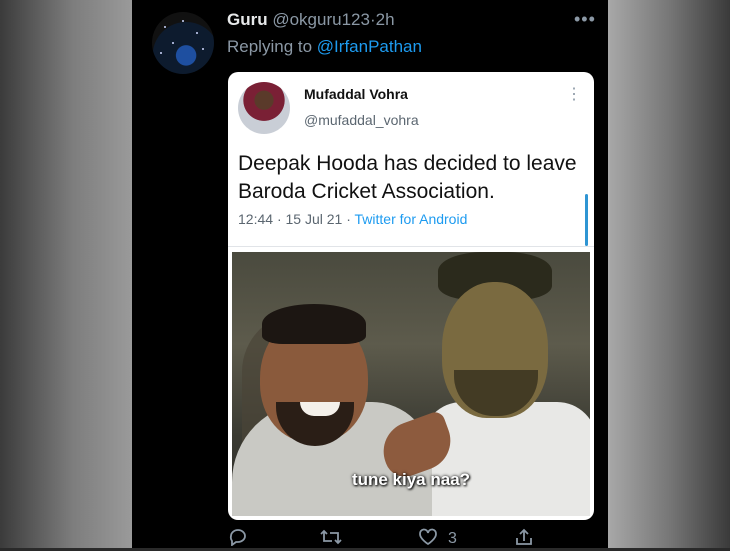 The image size is (730, 551). I want to click on replying-to: Replying to @IrfanPathan, so click(324, 47).